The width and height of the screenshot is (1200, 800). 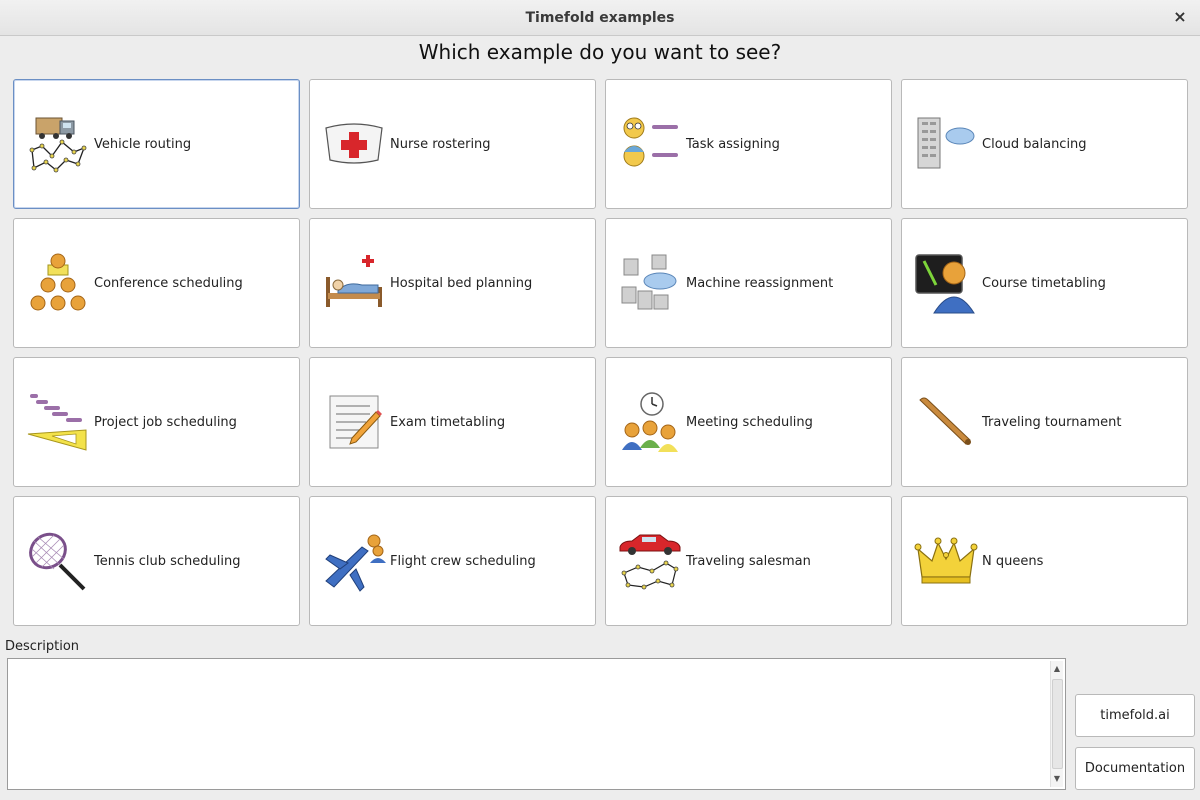 I want to click on example-label: Project job scheduling, so click(x=165, y=422).